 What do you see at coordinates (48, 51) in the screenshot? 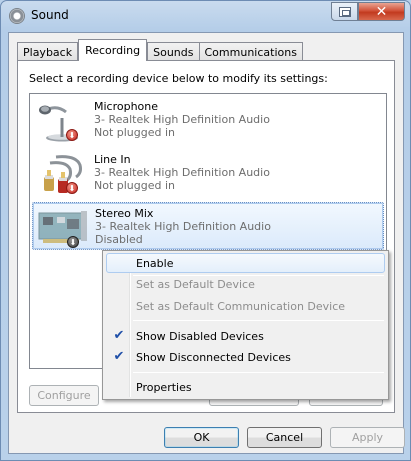
I see `tab-playback: Playback` at bounding box center [48, 51].